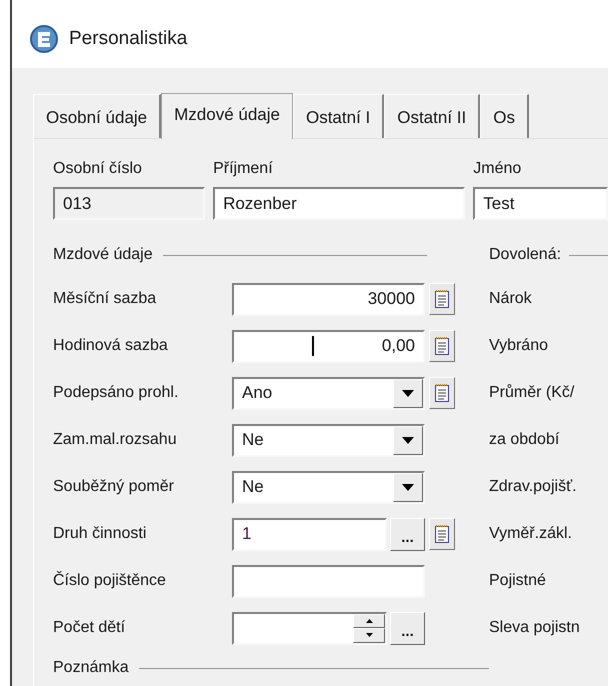  I want to click on field-value: Ano, so click(257, 393).